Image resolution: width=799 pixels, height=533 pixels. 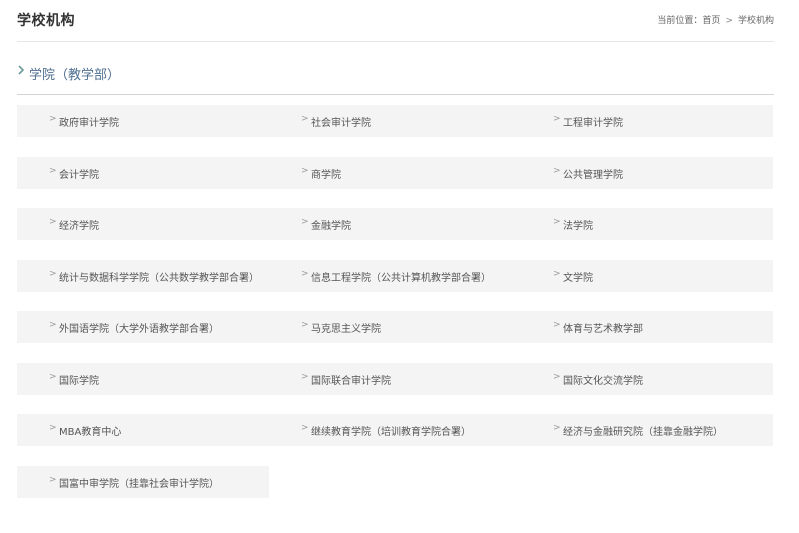 What do you see at coordinates (643, 432) in the screenshot?
I see `college-link-label: 经济与金融研究院（挂靠金融学院）` at bounding box center [643, 432].